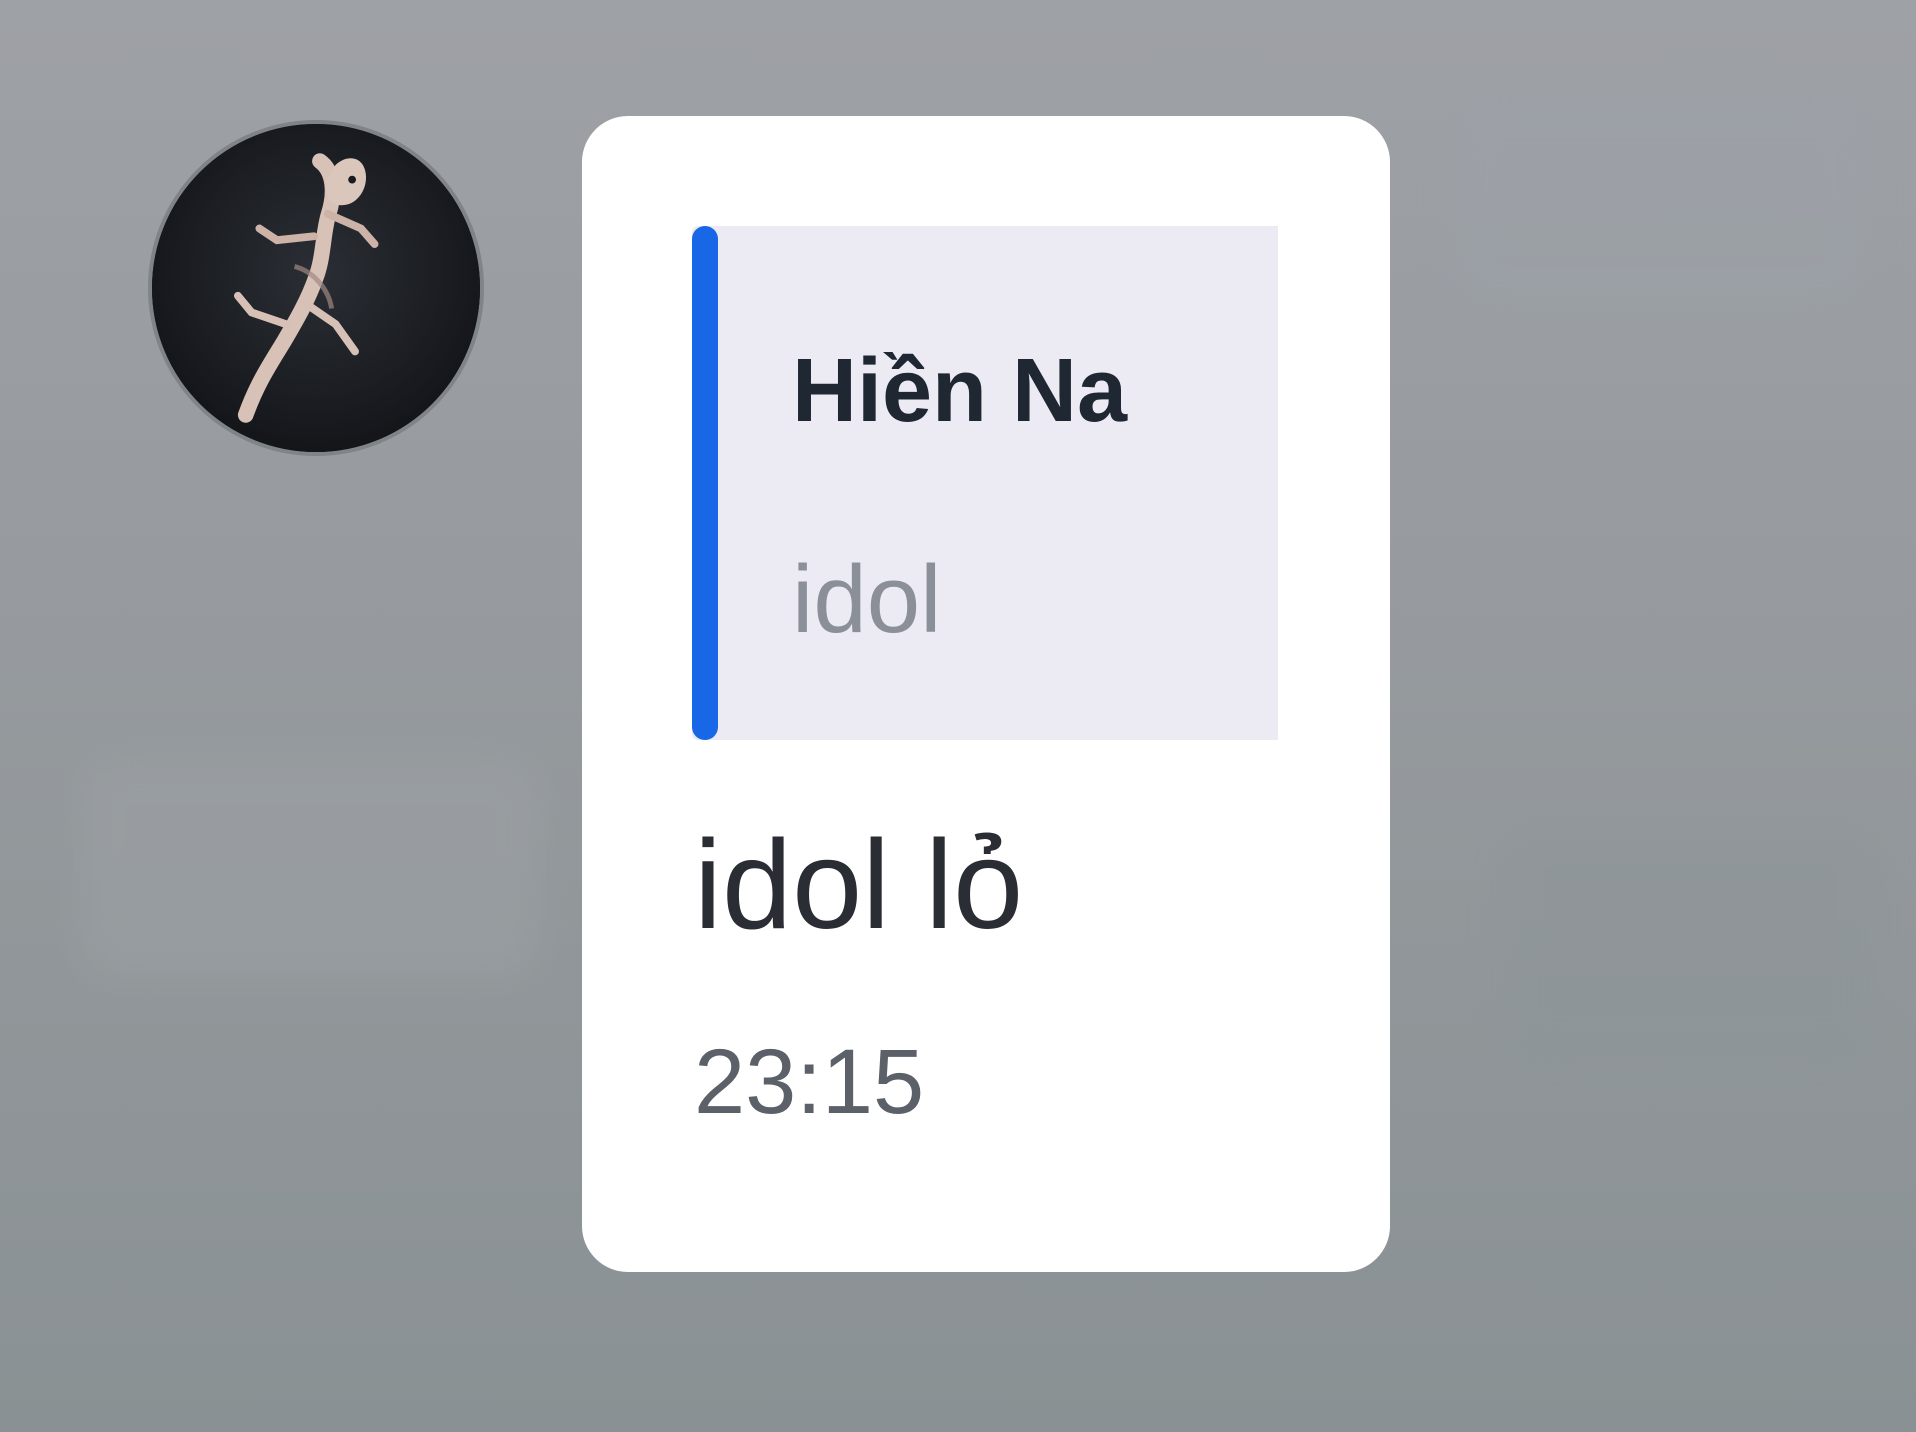  Describe the element at coordinates (985, 483) in the screenshot. I see `reply-quote: Hiền Na idol` at that location.